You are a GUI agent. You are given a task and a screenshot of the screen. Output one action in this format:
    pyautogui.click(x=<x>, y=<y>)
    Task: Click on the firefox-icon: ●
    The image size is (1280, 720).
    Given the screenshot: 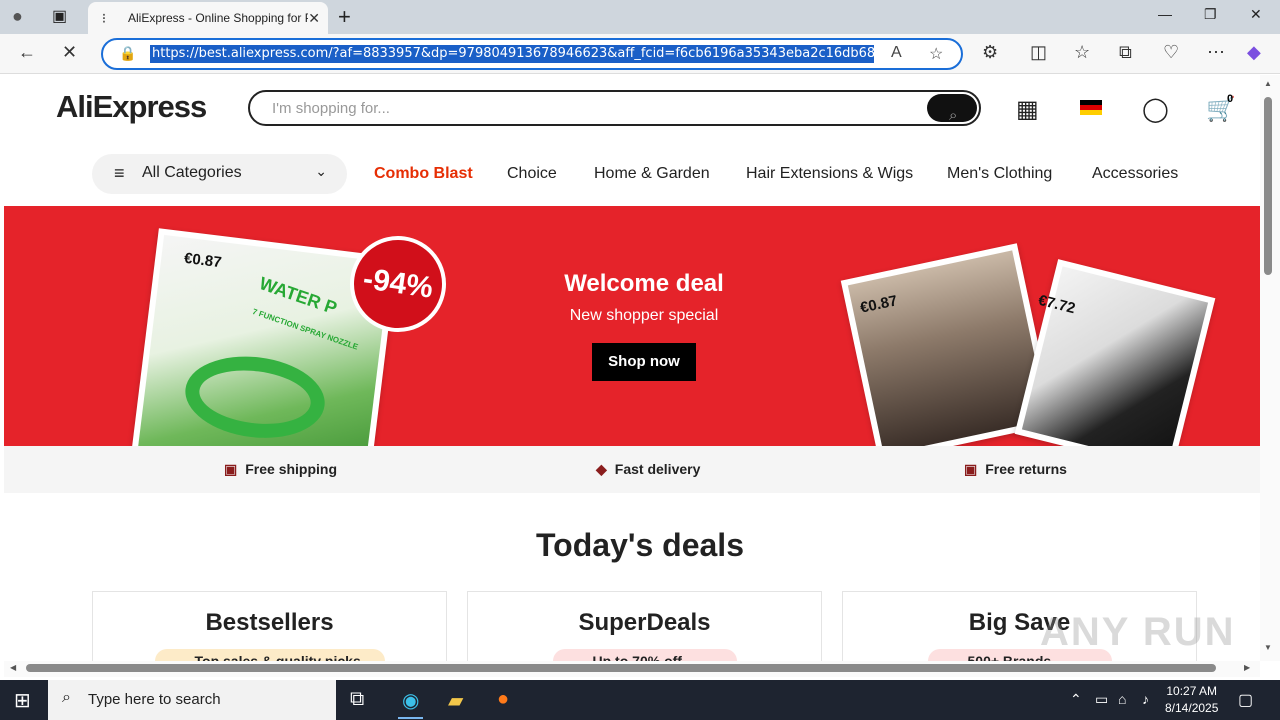 What is the action you would take?
    pyautogui.click(x=503, y=699)
    